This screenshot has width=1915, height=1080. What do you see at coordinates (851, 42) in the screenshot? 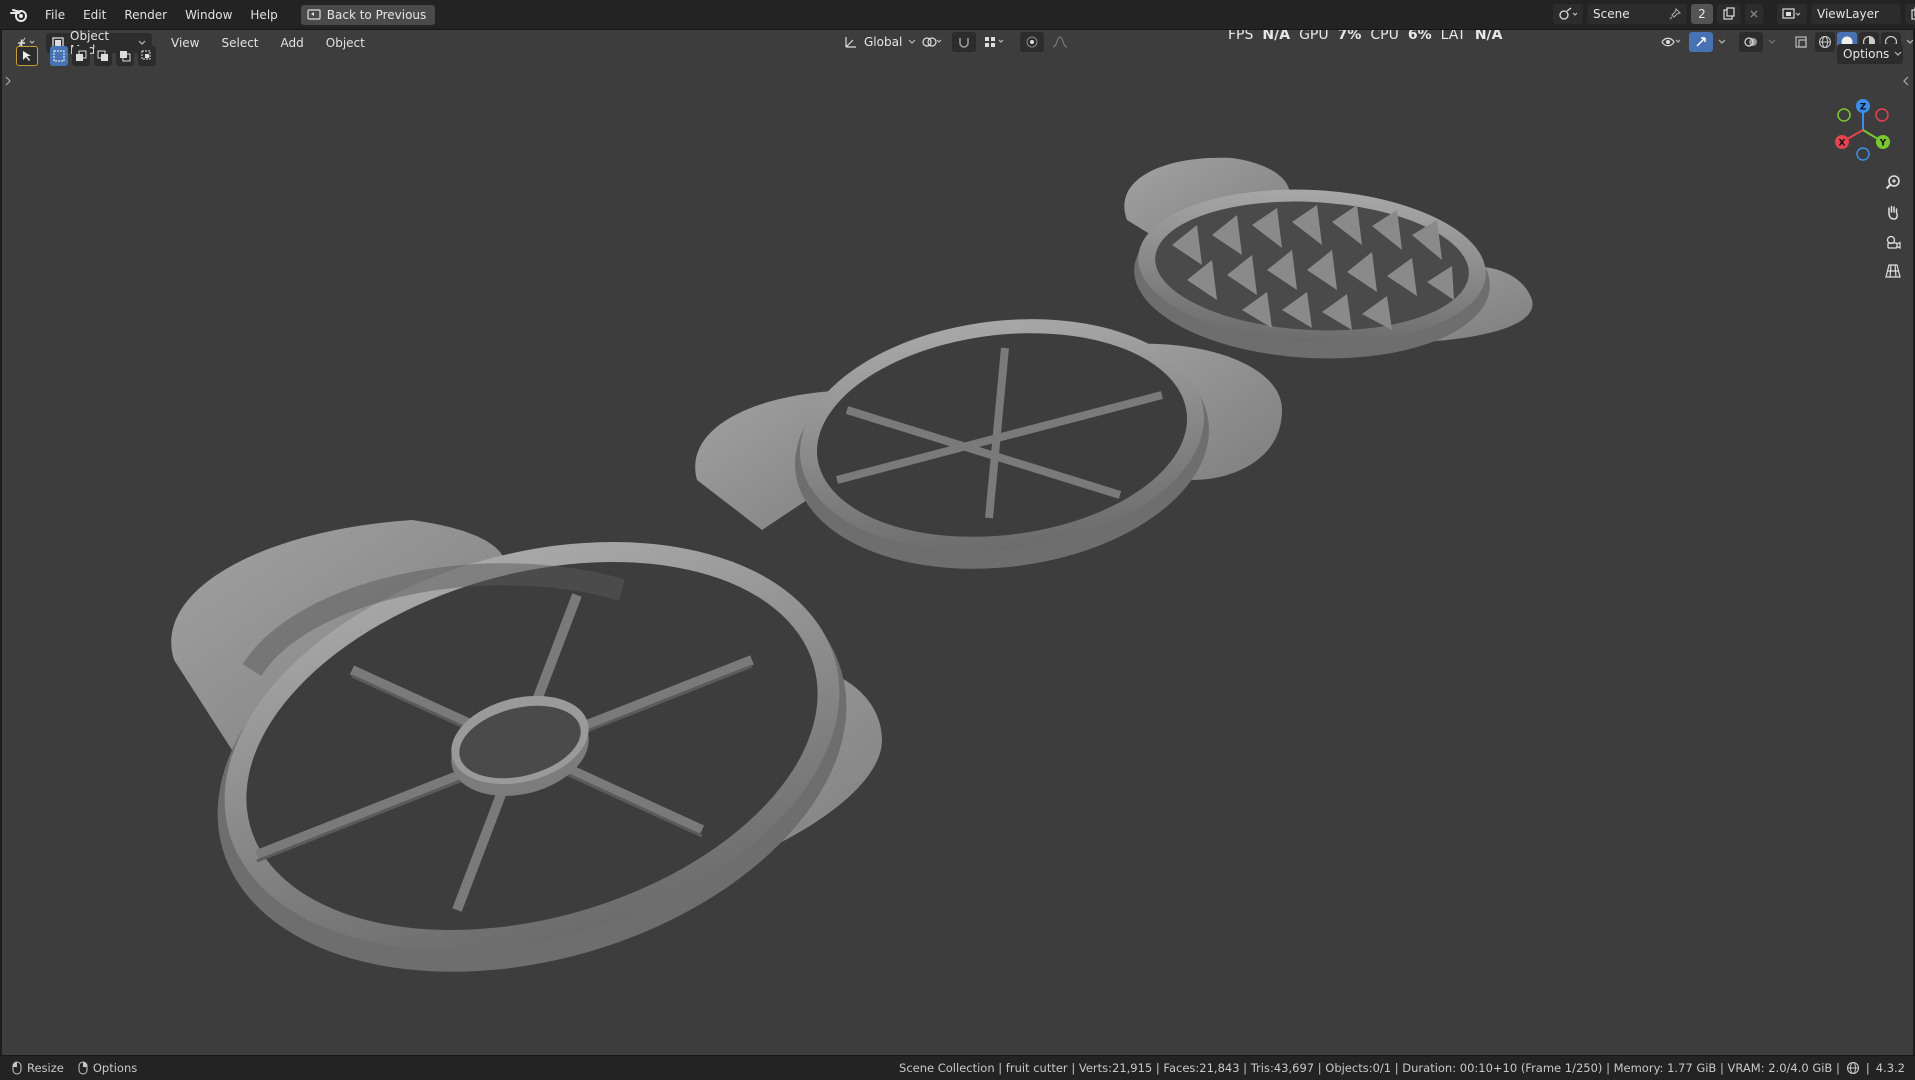
I see `axis-orientation-icon` at bounding box center [851, 42].